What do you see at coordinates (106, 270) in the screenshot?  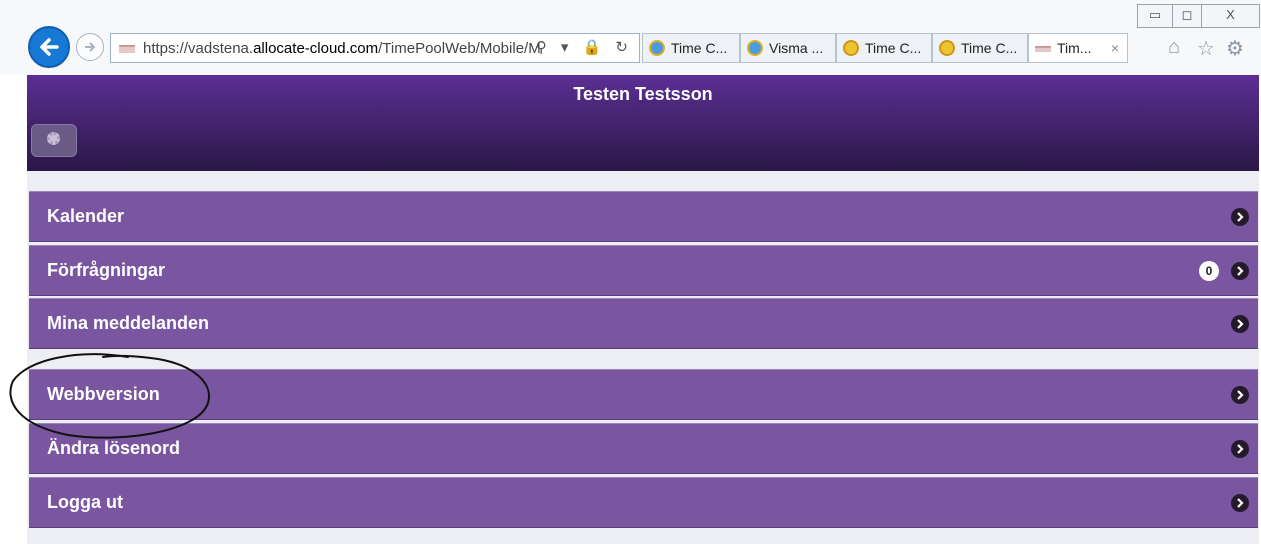 I see `menu-item-label: Förfrågningar` at bounding box center [106, 270].